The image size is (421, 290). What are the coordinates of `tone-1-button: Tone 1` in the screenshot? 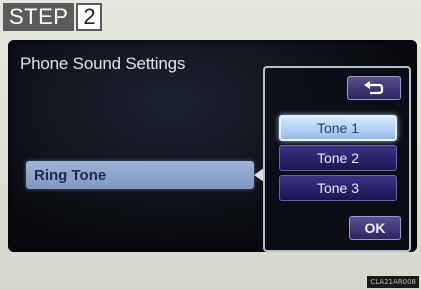 It's located at (338, 128).